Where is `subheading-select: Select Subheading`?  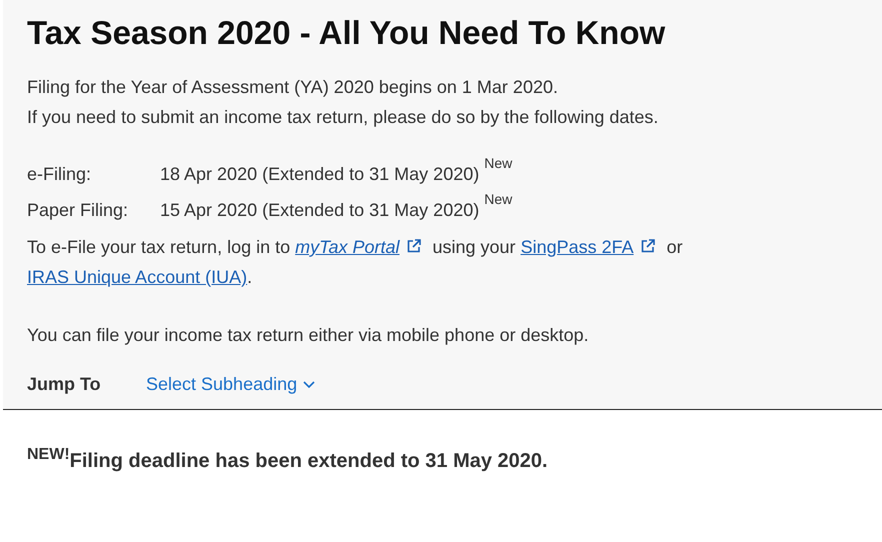 subheading-select: Select Subheading is located at coordinates (231, 384).